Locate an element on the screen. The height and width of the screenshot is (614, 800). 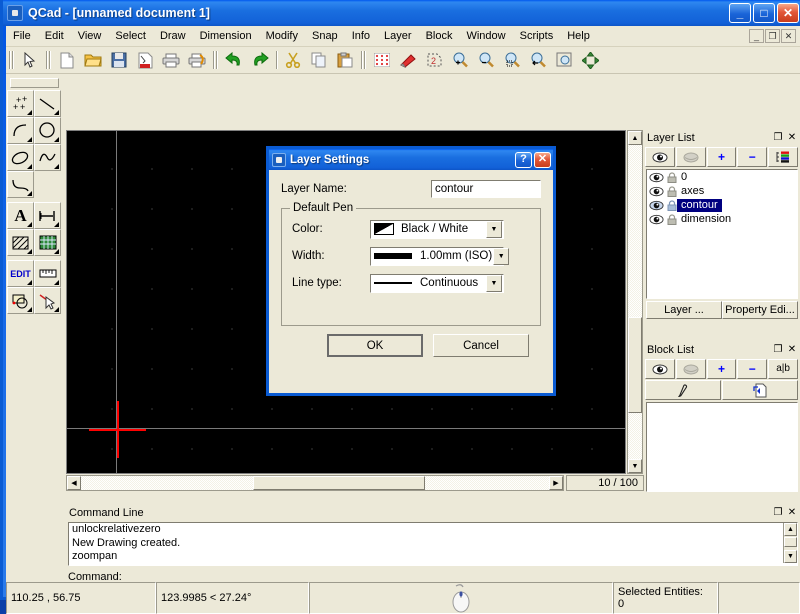
edit-tool: EDIT is located at coordinates (20, 273).